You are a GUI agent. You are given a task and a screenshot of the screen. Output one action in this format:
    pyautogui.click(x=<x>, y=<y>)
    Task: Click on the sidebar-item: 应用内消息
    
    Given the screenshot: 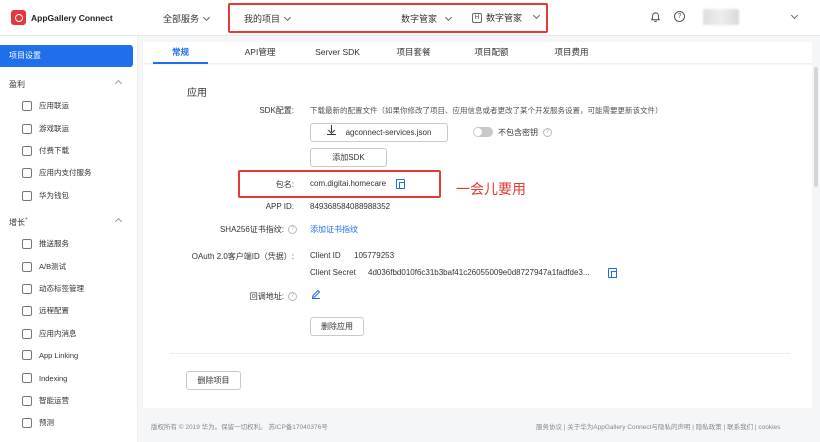 What is the action you would take?
    pyautogui.click(x=49, y=333)
    